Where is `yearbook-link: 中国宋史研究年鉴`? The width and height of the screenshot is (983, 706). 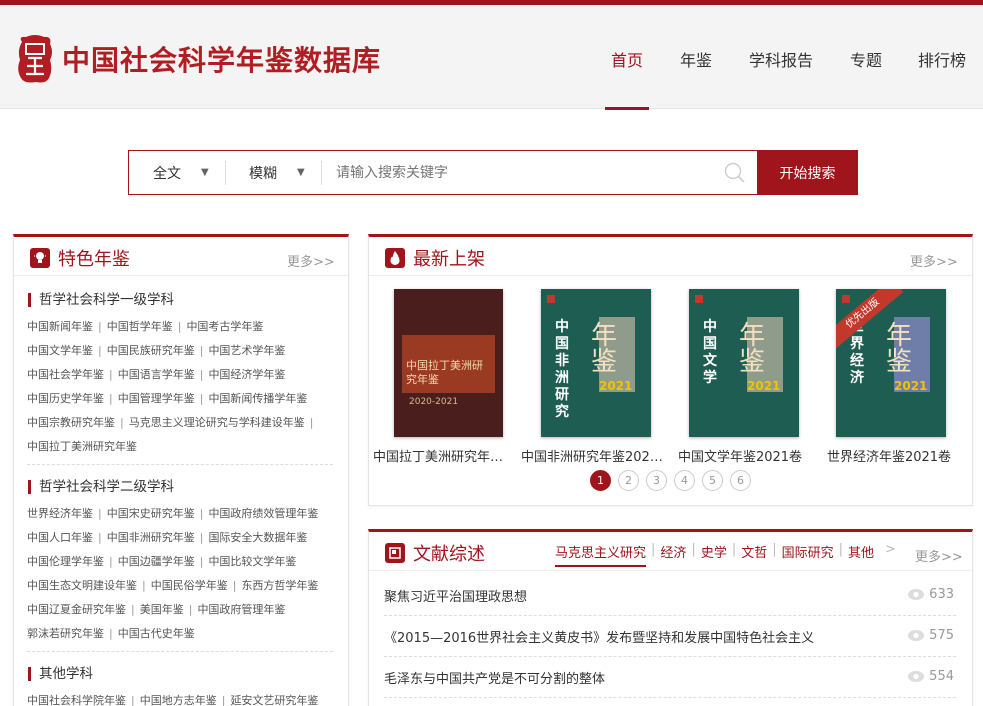
yearbook-link: 中国宋史研究年鉴 is located at coordinates (151, 513).